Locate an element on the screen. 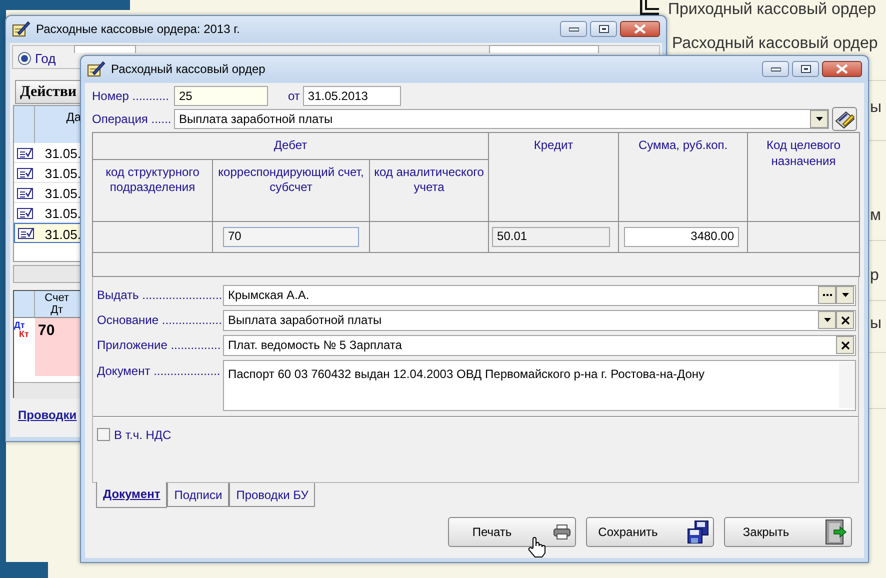  attachment-field: Плат. ведомость № 5 Зарплата is located at coordinates (539, 345).